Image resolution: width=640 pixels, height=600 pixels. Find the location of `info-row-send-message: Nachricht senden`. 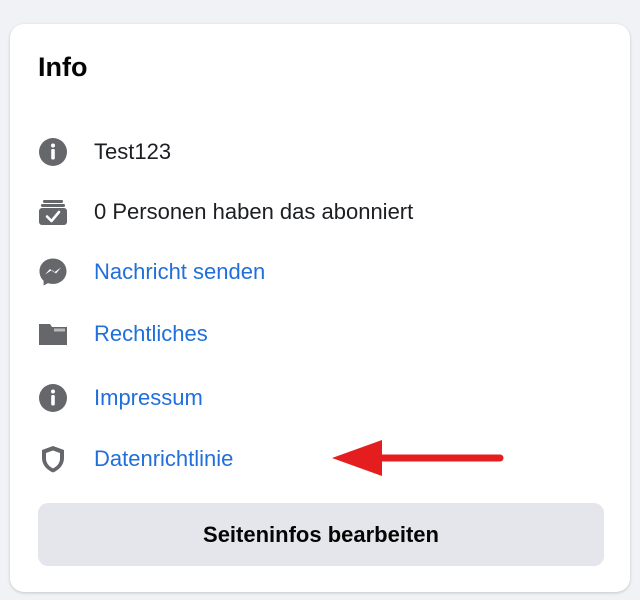

info-row-send-message: Nachricht senden is located at coordinates (151, 272).